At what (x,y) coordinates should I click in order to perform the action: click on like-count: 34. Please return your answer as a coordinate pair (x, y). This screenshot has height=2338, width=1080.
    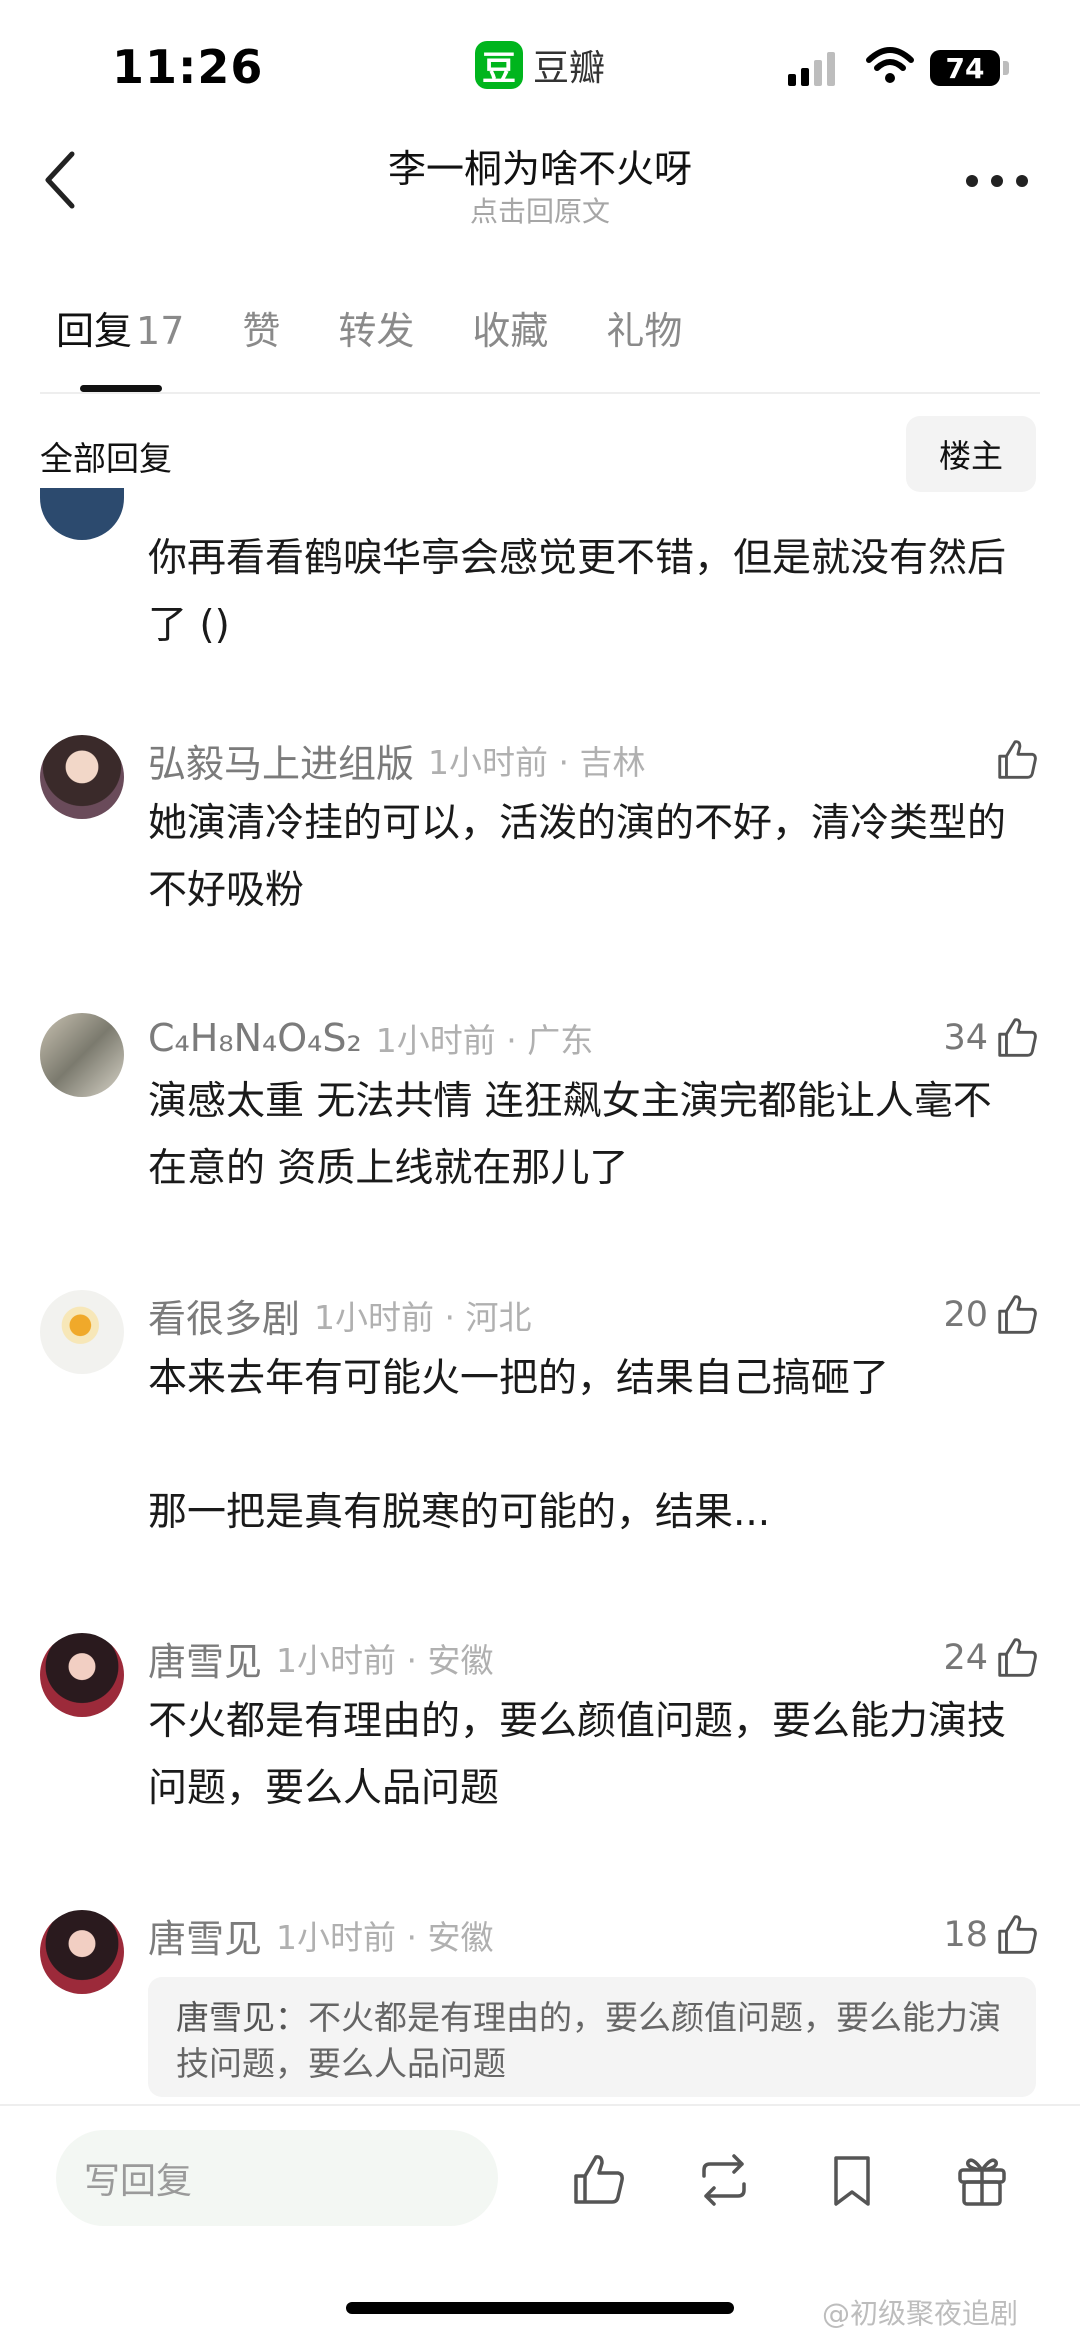
    Looking at the image, I should click on (965, 1038).